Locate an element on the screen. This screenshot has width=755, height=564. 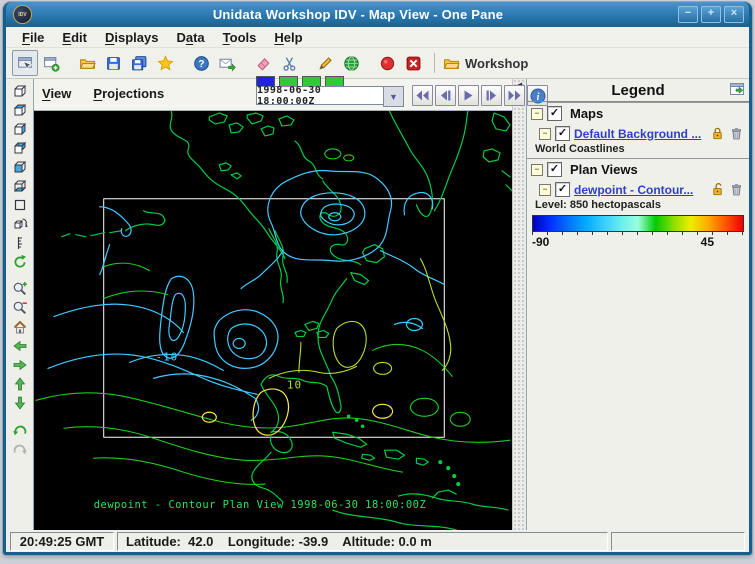
maximize-button: + is located at coordinates (711, 14).